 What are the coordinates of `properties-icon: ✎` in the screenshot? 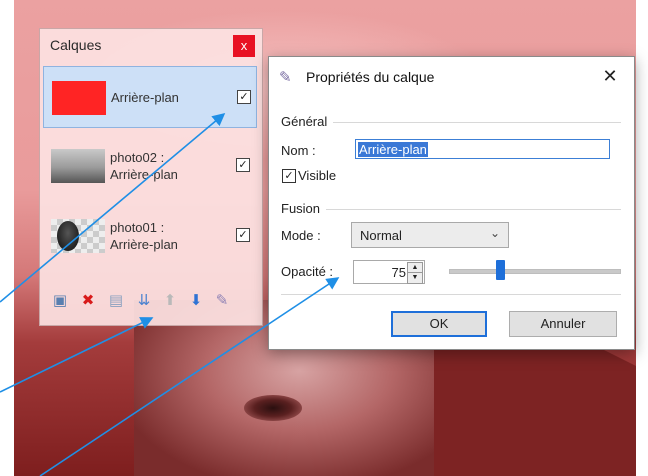 It's located at (285, 77).